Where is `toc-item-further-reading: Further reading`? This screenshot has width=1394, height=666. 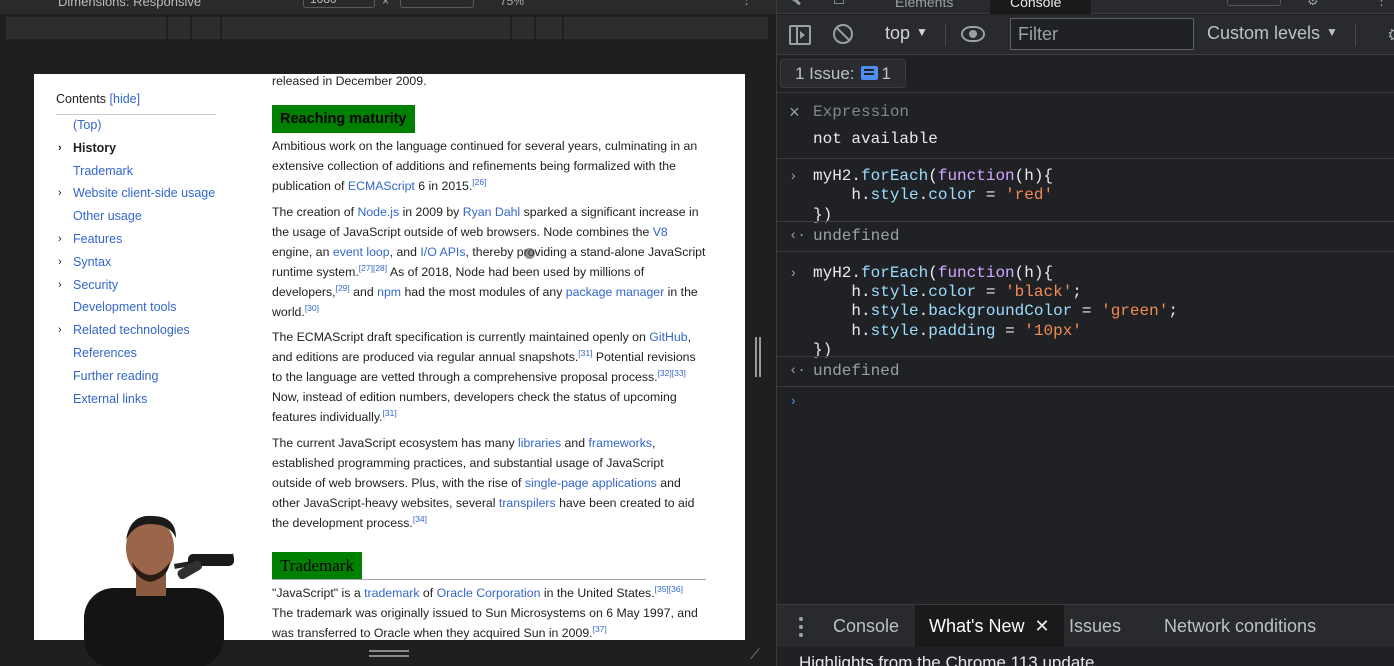
toc-item-further-reading: Further reading is located at coordinates (151, 376).